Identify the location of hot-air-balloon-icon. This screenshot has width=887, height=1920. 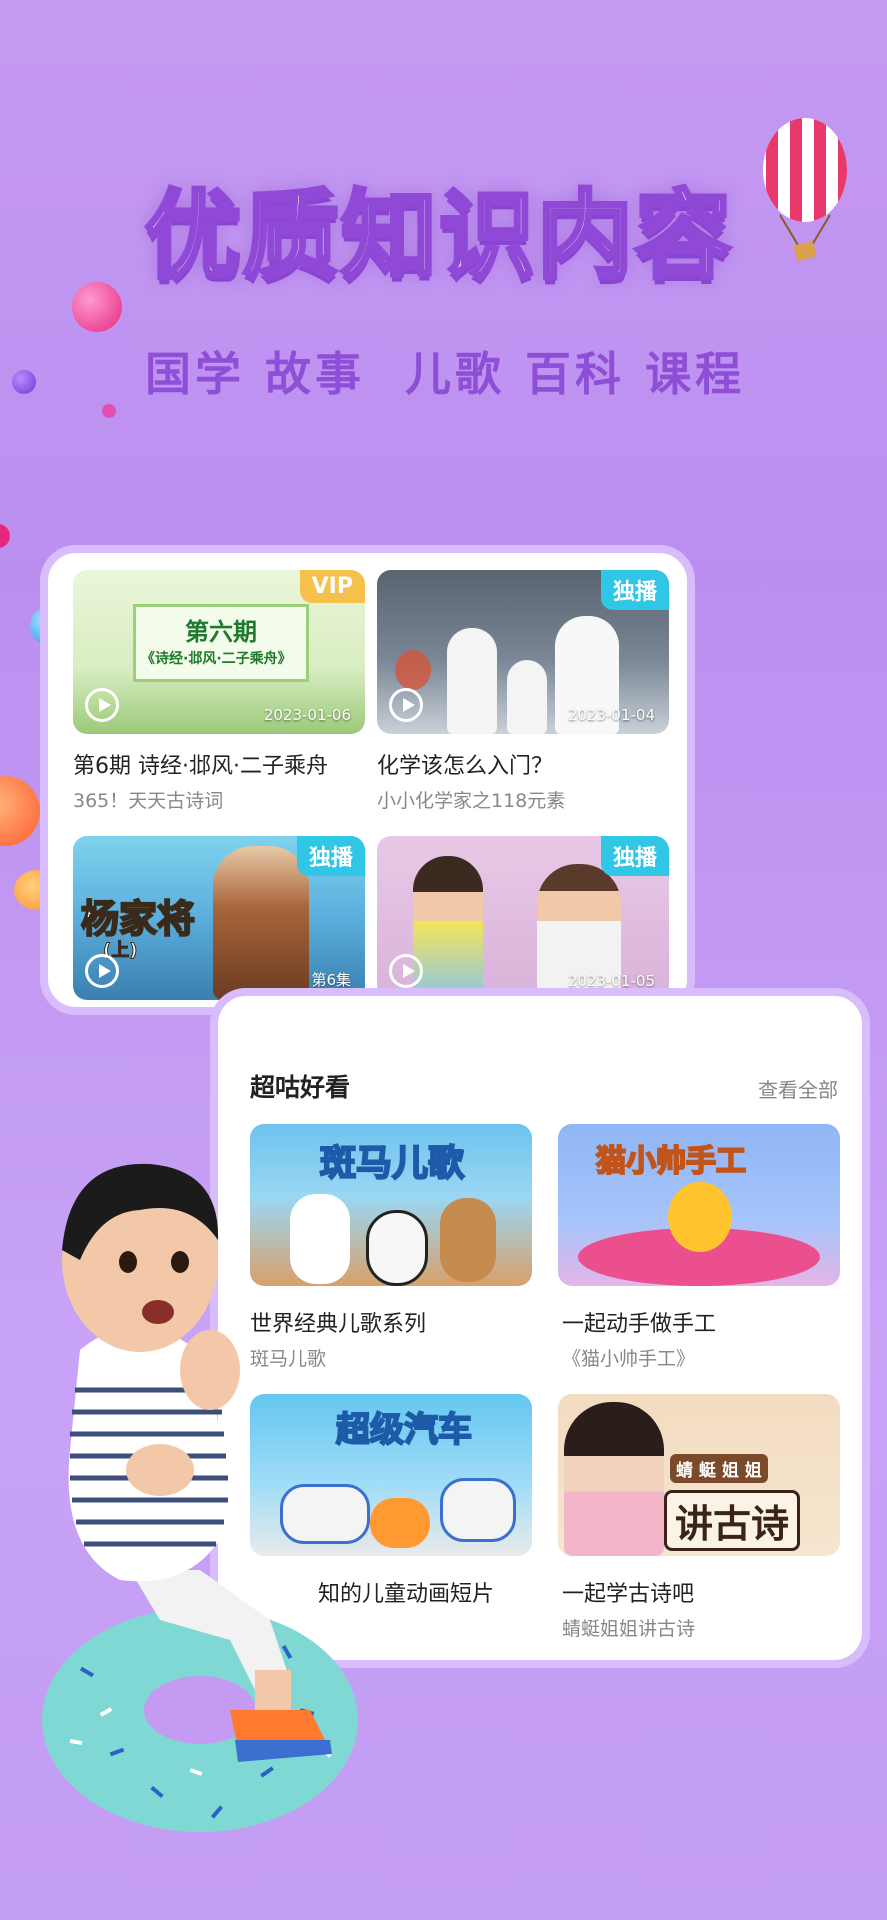
(805, 190).